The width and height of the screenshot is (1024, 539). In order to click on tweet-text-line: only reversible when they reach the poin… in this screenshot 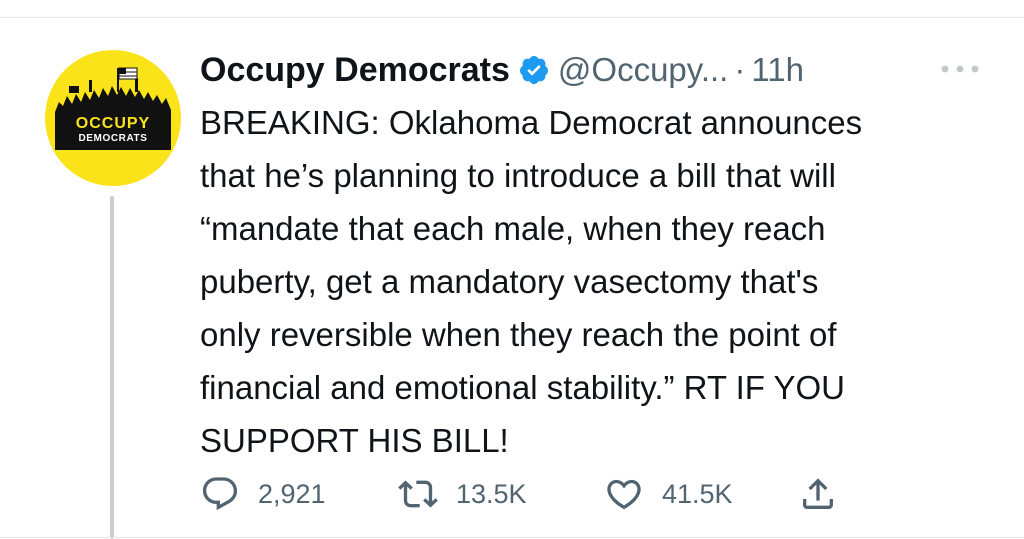, I will do `click(518, 334)`.